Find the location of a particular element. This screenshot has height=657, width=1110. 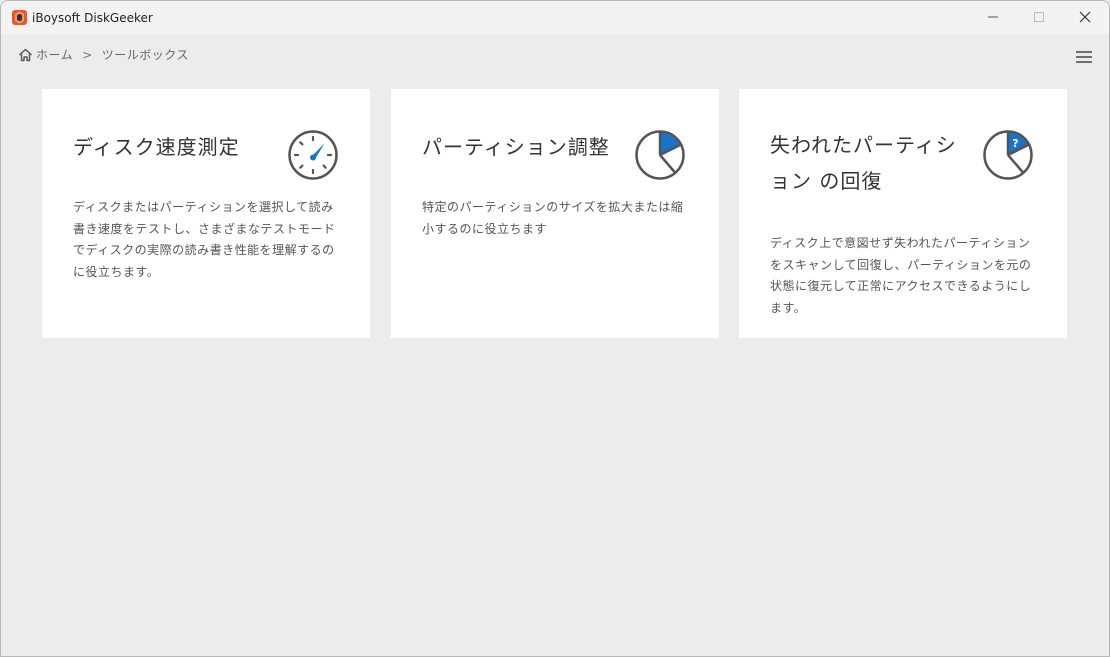

card-title: パーティション調整 is located at coordinates (516, 147).